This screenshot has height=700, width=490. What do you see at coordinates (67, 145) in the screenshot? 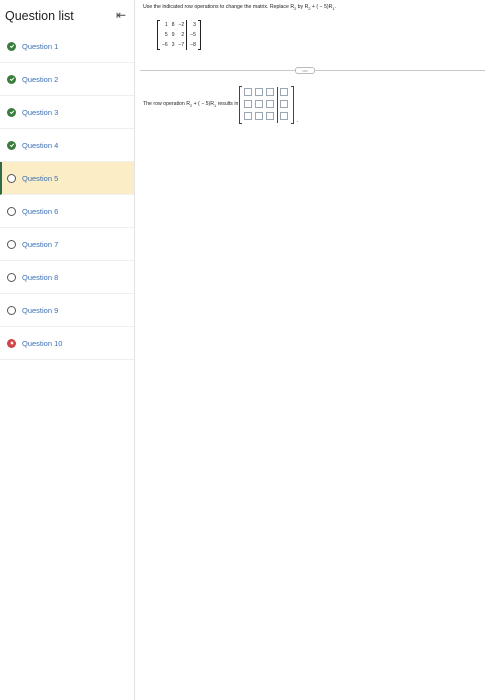
I see `question-item-4: Question 4` at bounding box center [67, 145].